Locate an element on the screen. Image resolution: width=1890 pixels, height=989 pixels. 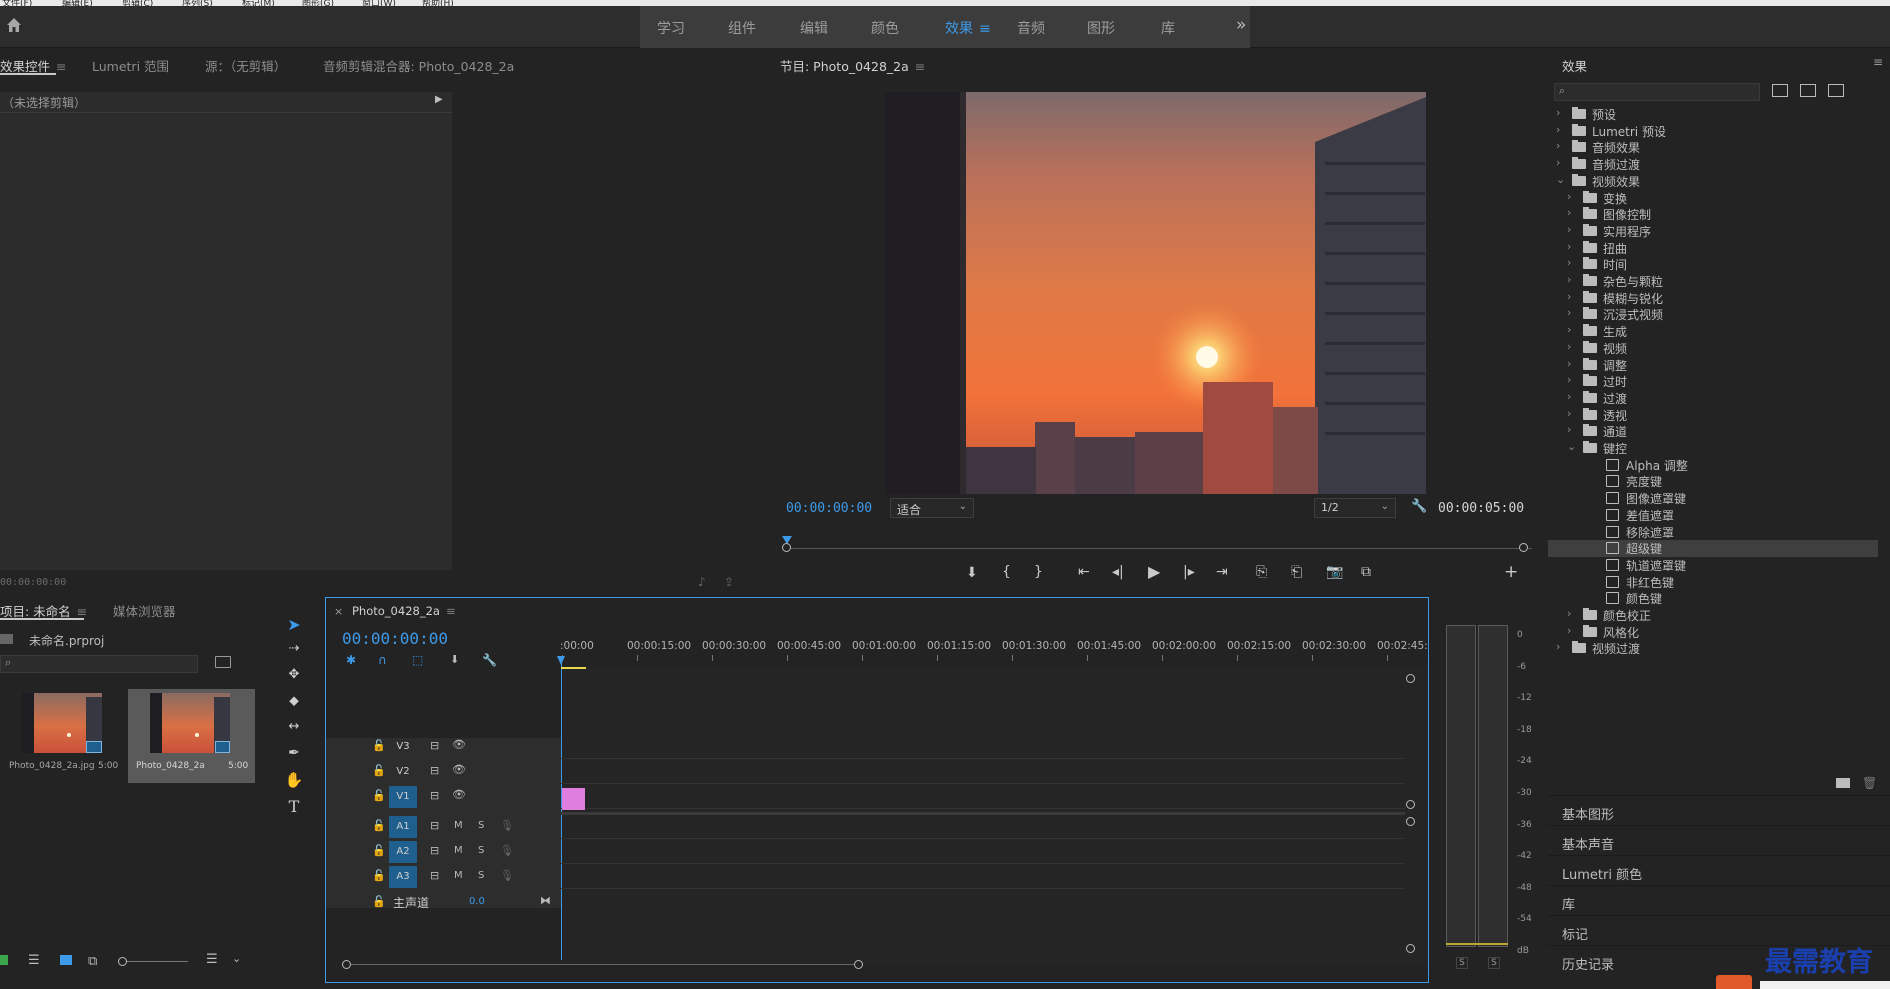
track-target-a3: A3 is located at coordinates (403, 877).